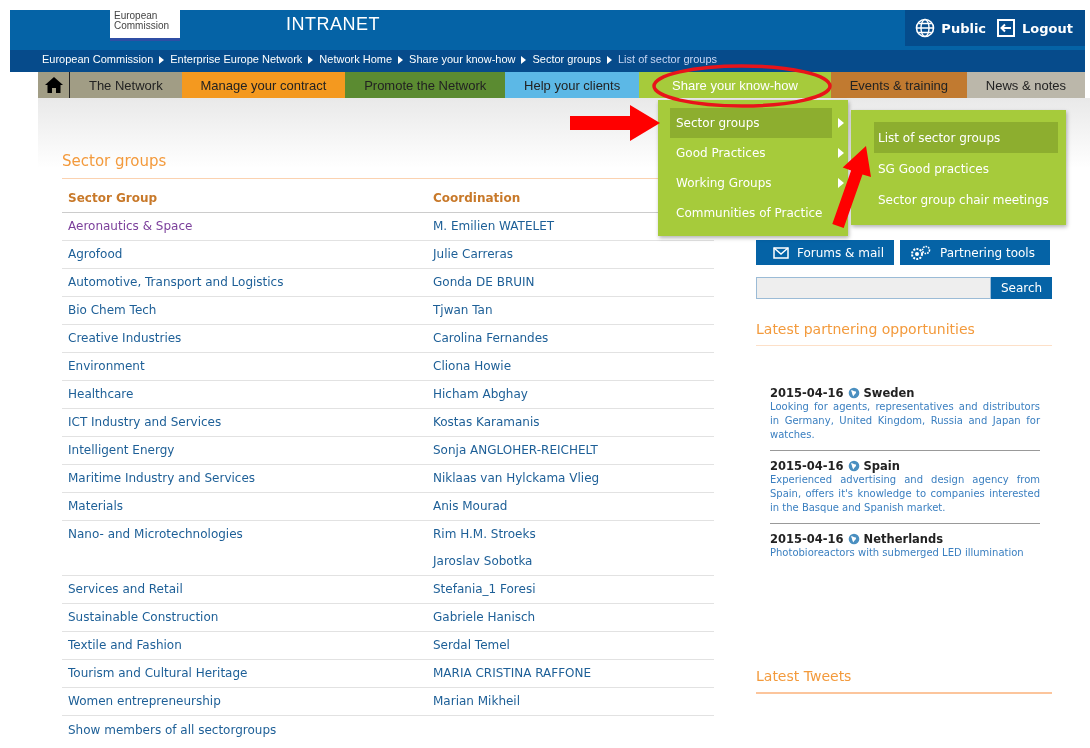 The height and width of the screenshot is (748, 1090). I want to click on home-button, so click(54, 85).